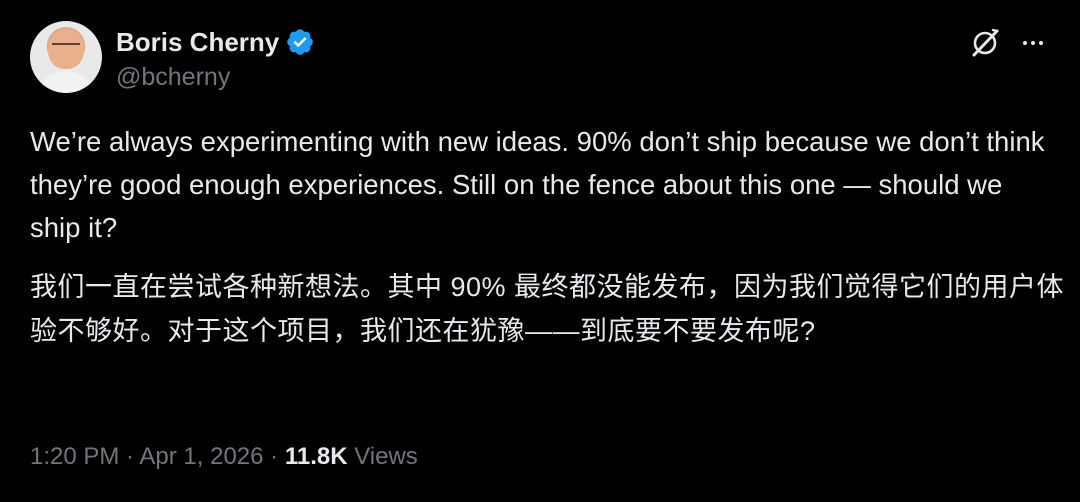  What do you see at coordinates (66, 82) in the screenshot?
I see `avatar-shirt` at bounding box center [66, 82].